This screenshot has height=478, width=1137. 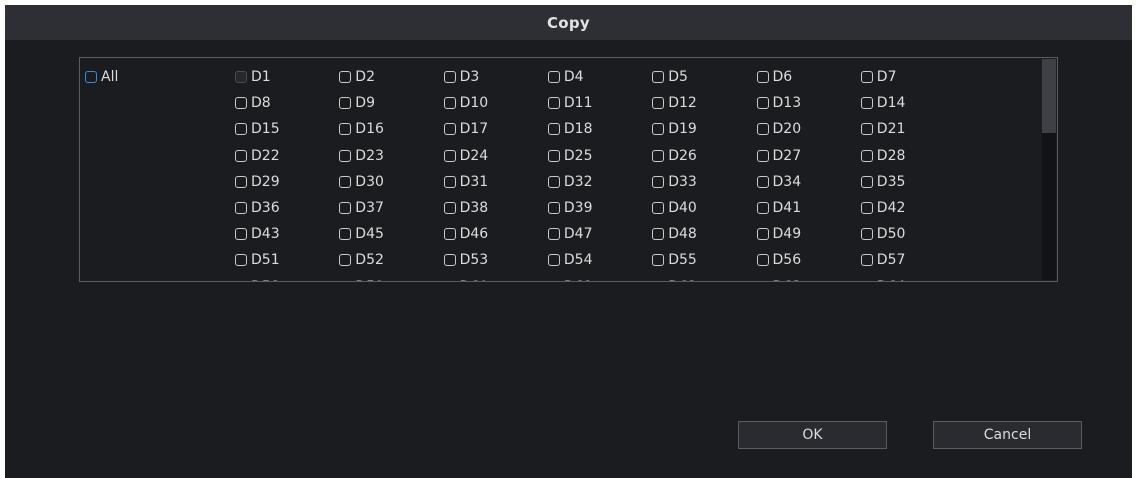 What do you see at coordinates (257, 129) in the screenshot?
I see `channel-checkbox-d15: D15` at bounding box center [257, 129].